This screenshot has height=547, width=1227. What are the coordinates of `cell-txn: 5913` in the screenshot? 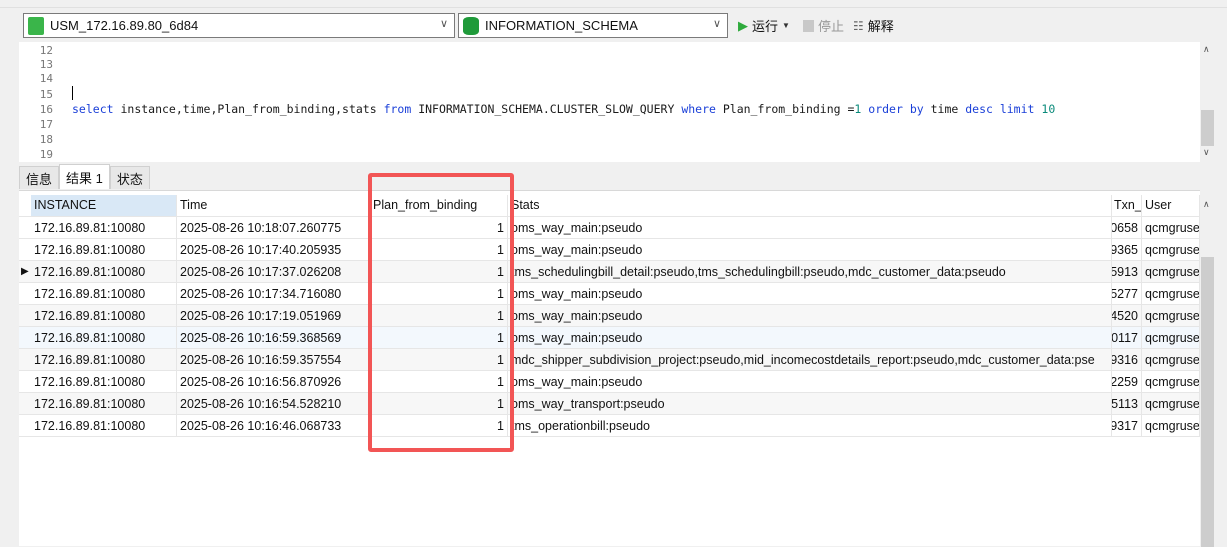 It's located at (1127, 272).